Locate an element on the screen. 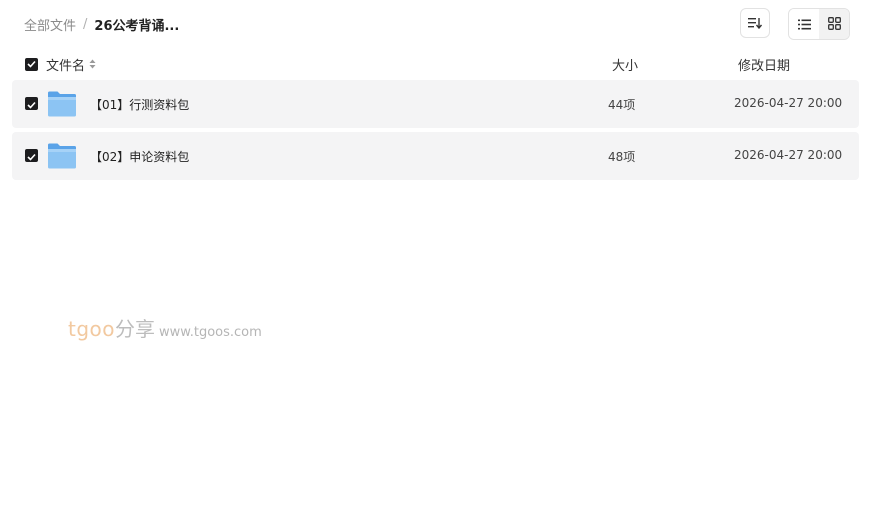  column-header-size: 大小 is located at coordinates (625, 65).